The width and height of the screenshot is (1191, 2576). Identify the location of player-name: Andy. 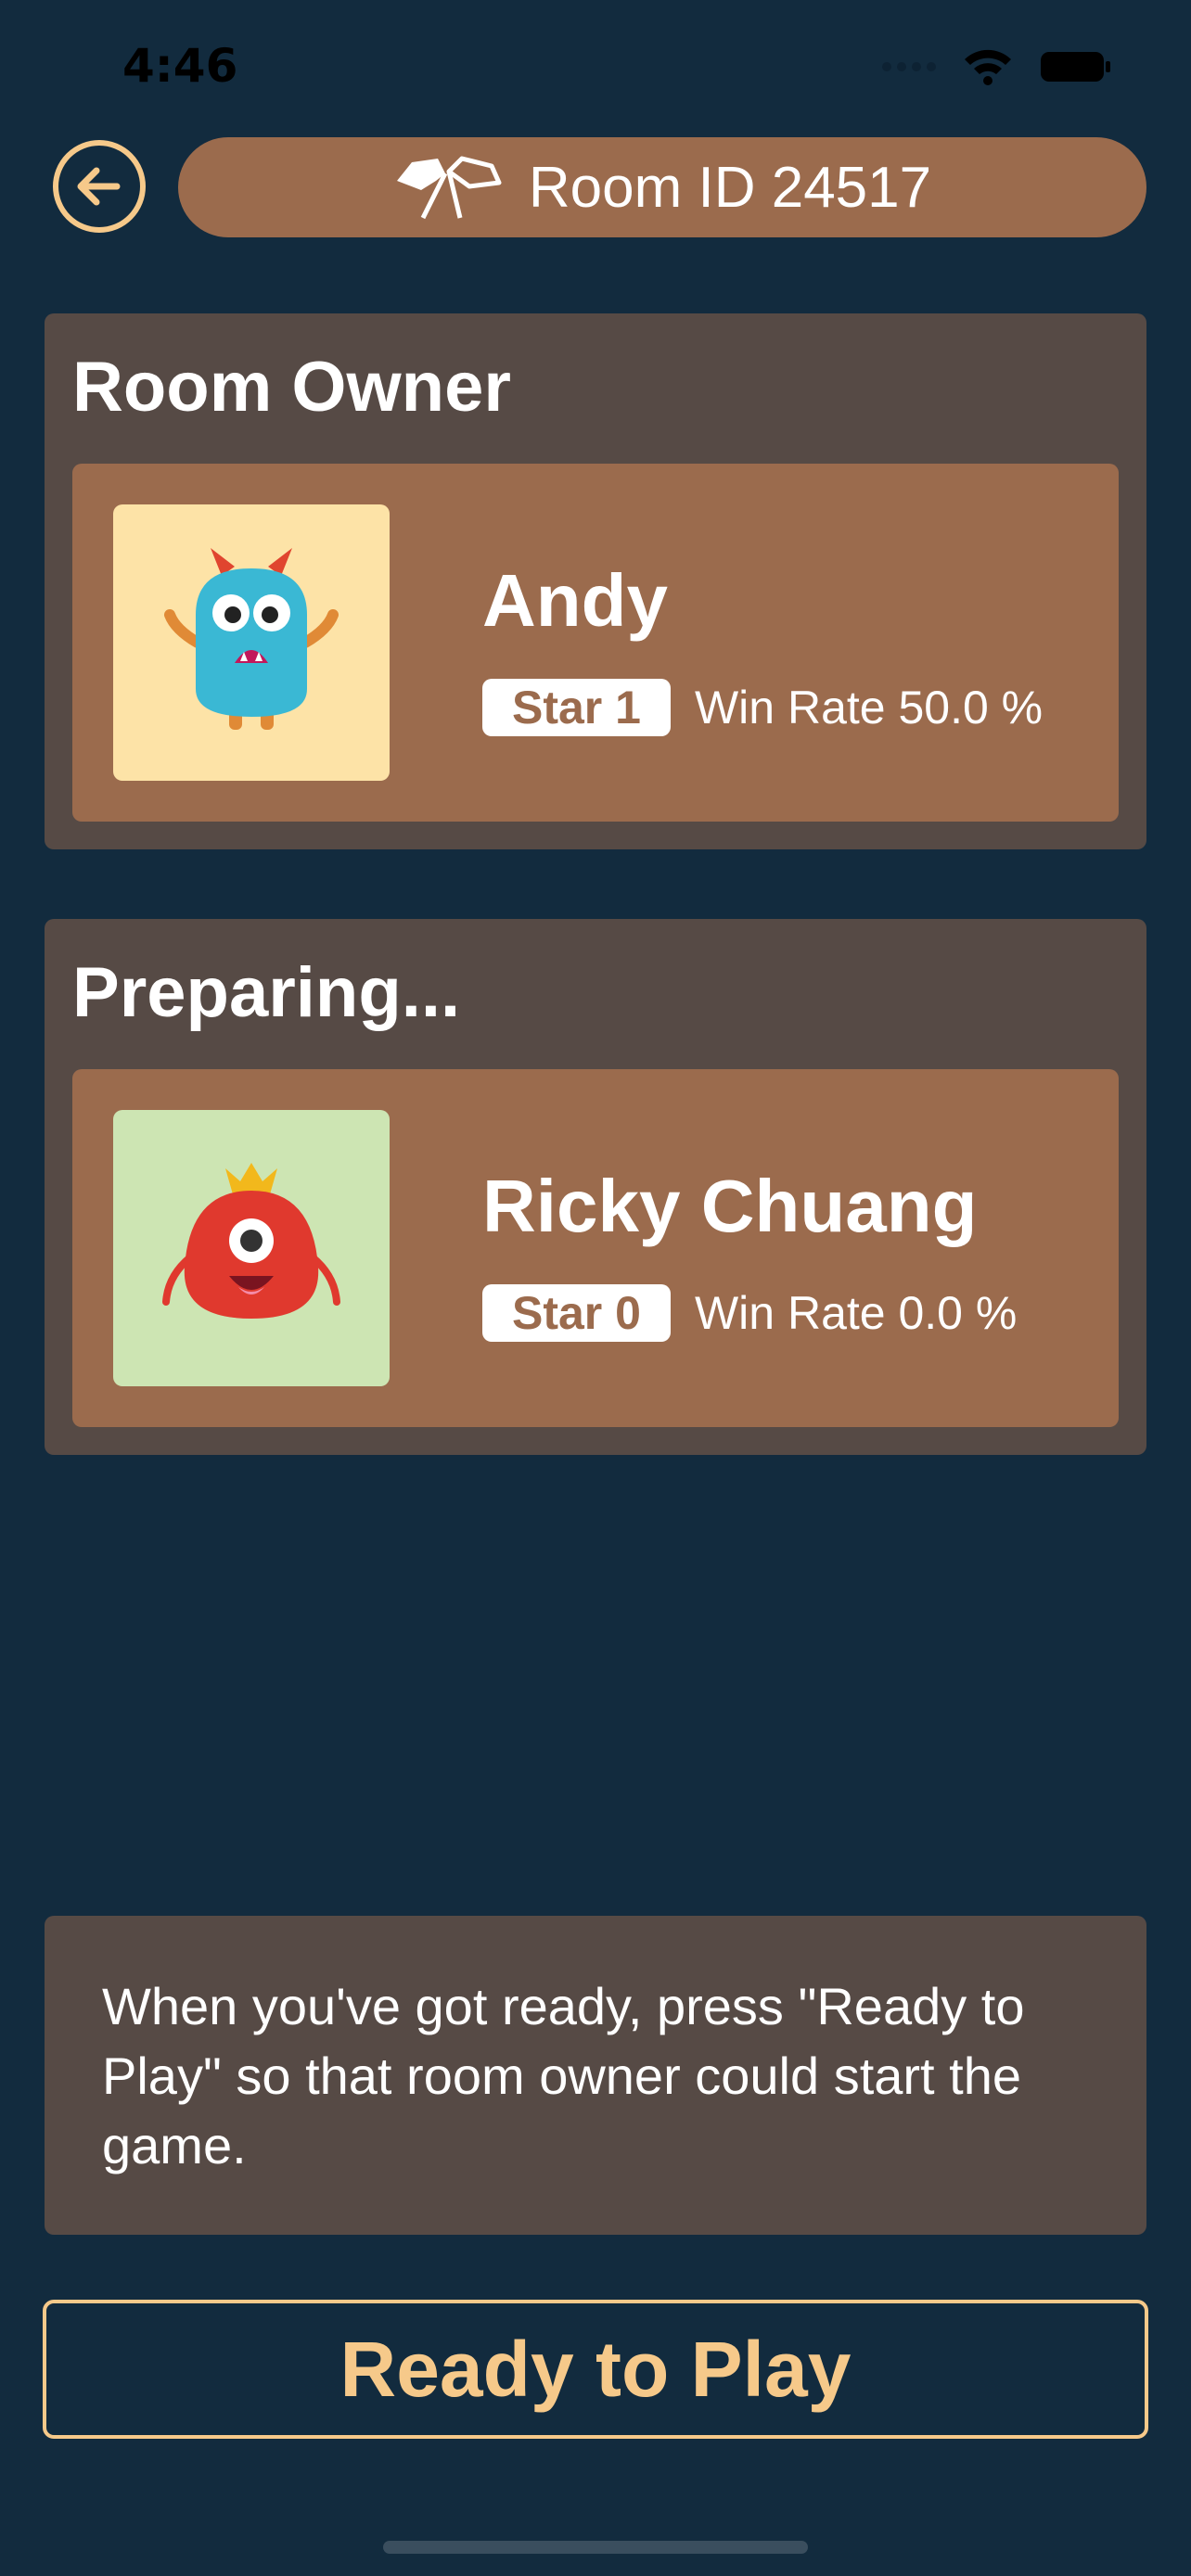
(575, 600).